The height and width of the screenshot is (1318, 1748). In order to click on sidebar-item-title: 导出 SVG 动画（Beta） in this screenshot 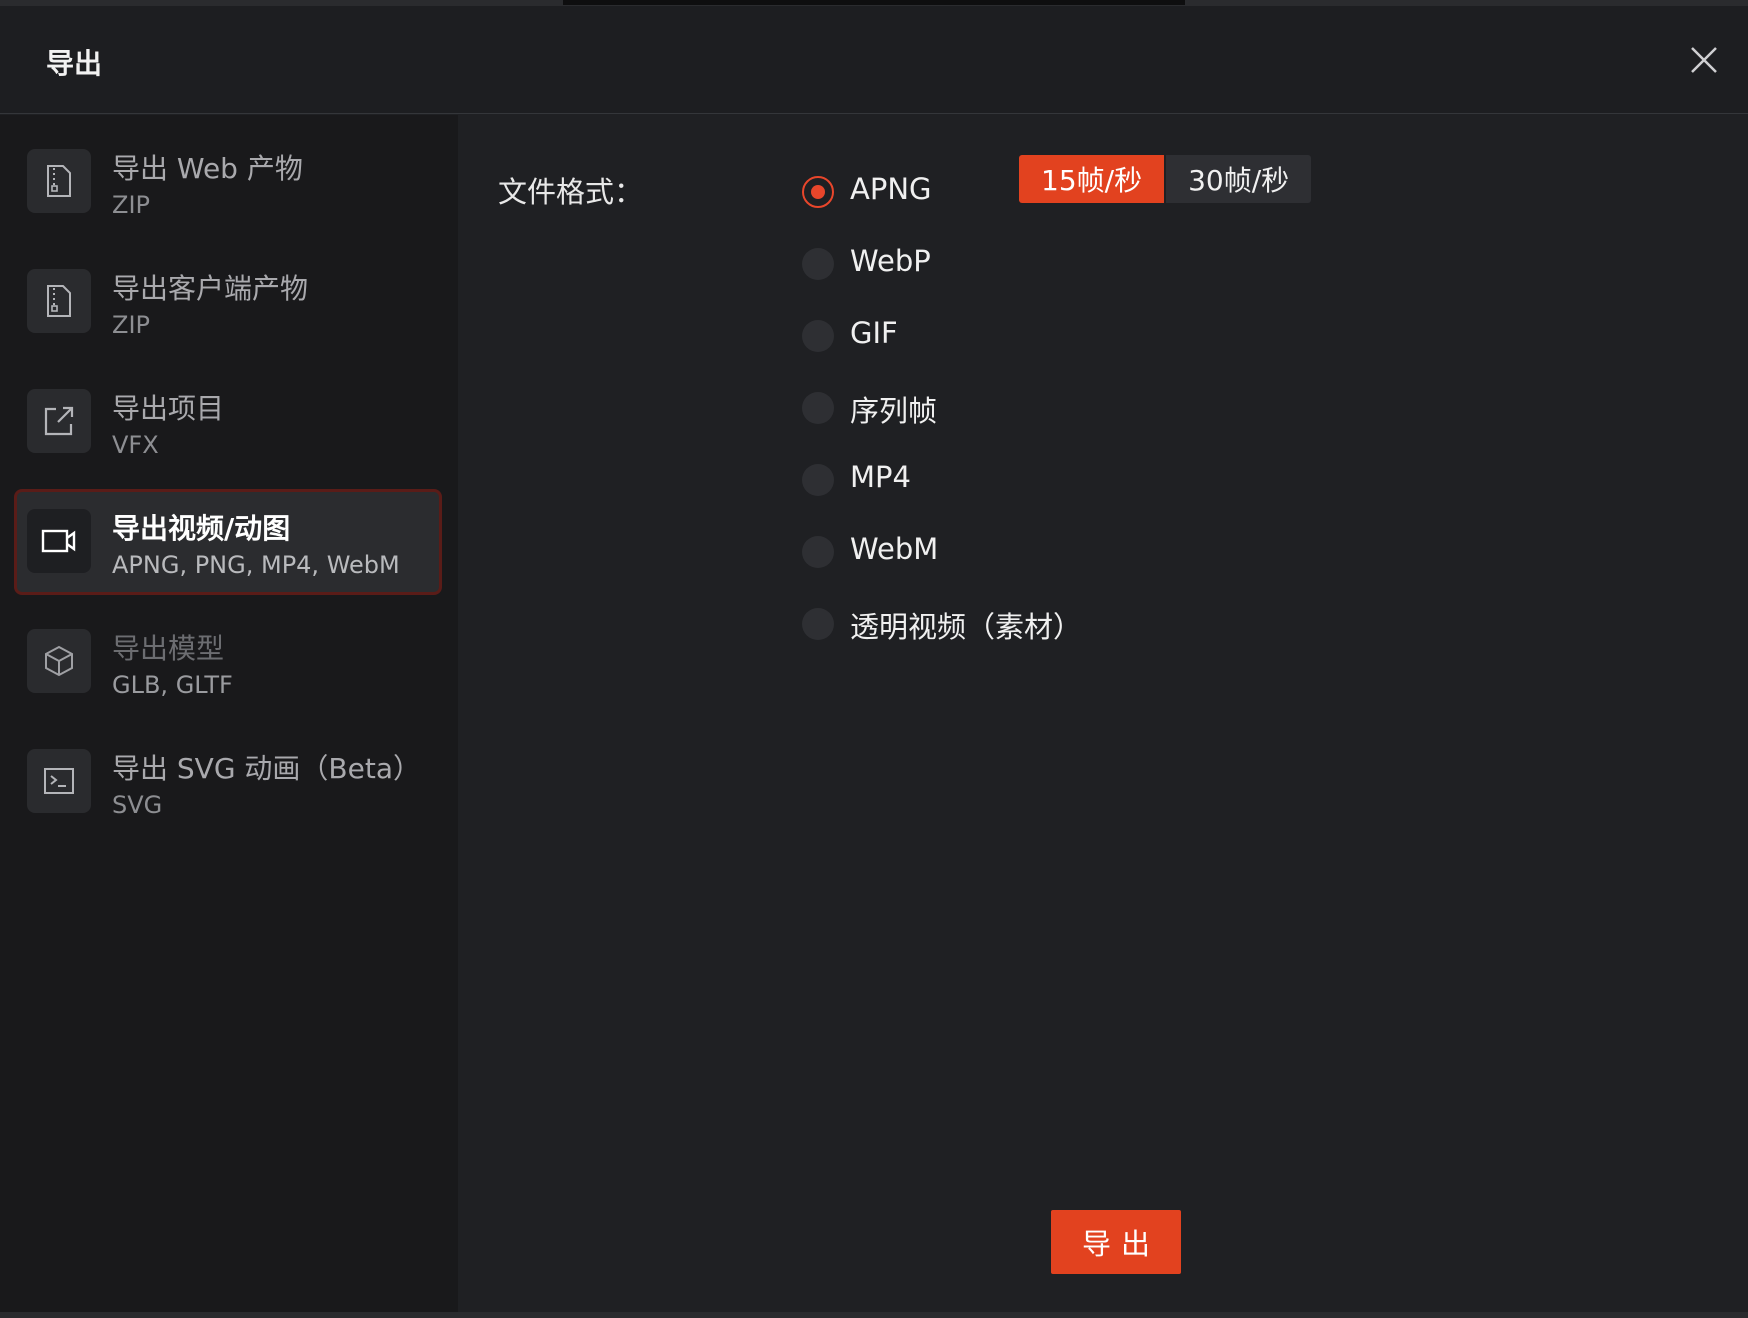, I will do `click(266, 768)`.